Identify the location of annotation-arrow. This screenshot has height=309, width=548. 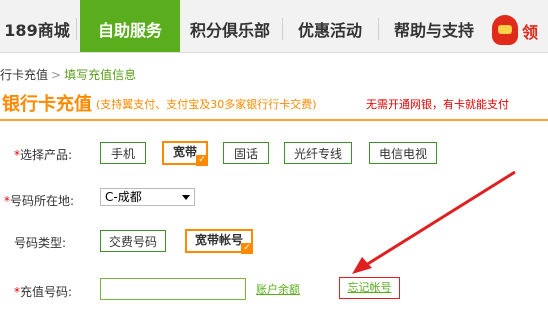
(434, 222).